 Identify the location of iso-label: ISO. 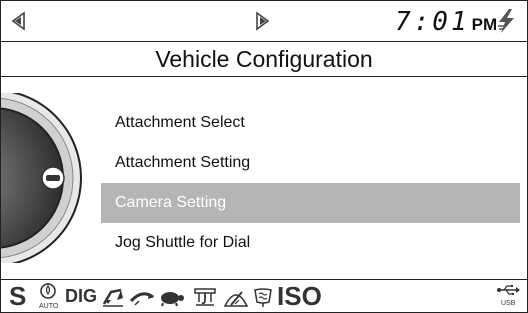
(299, 296).